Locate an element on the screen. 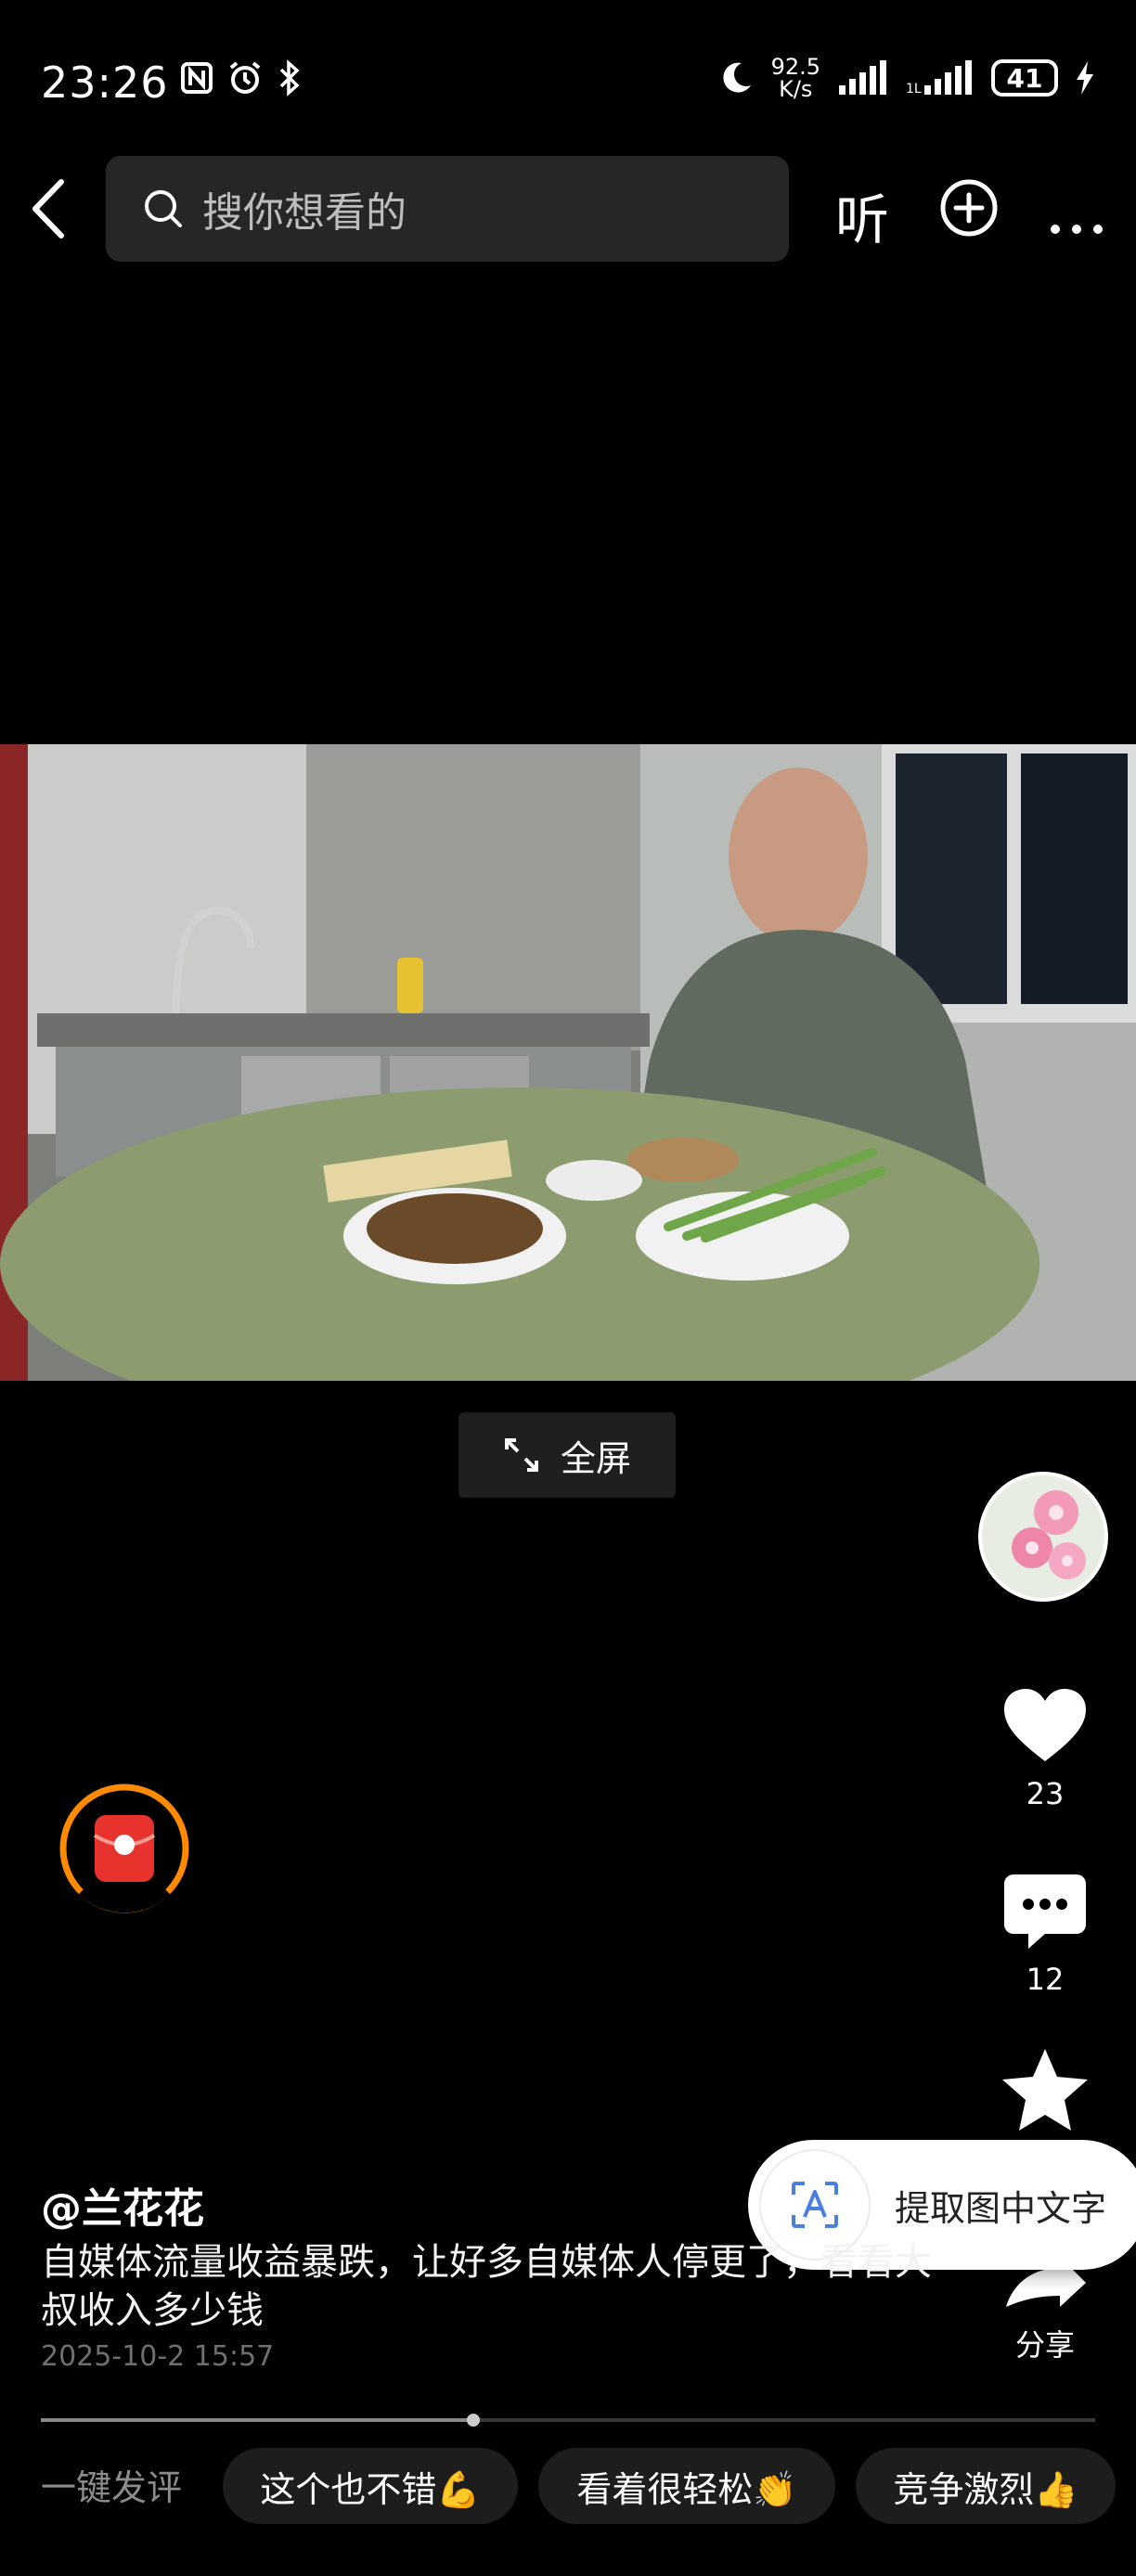 This screenshot has height=2576, width=1136. fullscreen-button: 全屏 is located at coordinates (567, 1455).